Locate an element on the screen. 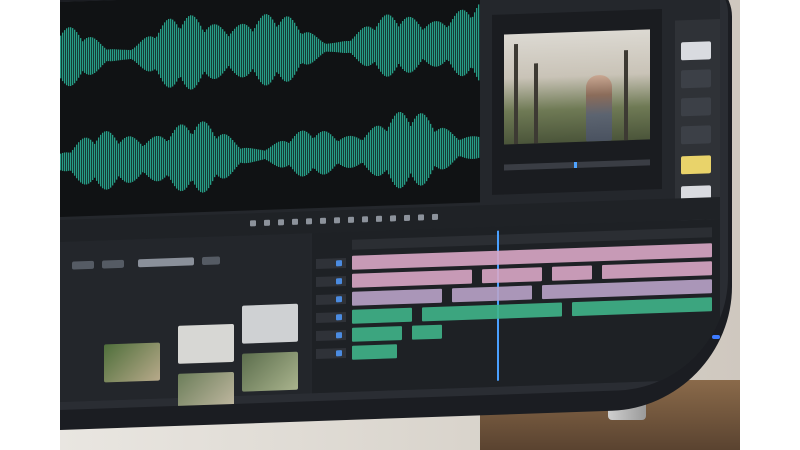  bin-tab-active is located at coordinates (166, 262).